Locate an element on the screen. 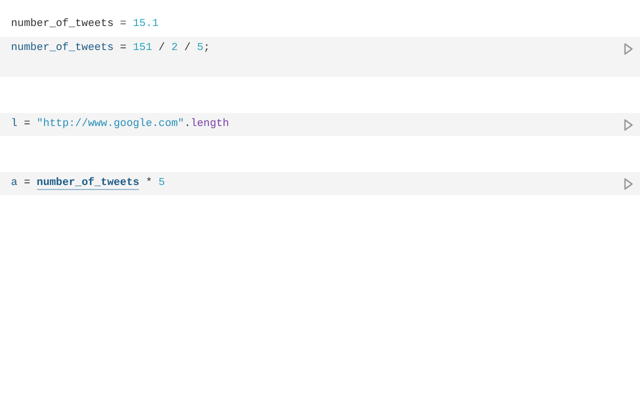  property-name: length is located at coordinates (210, 124).